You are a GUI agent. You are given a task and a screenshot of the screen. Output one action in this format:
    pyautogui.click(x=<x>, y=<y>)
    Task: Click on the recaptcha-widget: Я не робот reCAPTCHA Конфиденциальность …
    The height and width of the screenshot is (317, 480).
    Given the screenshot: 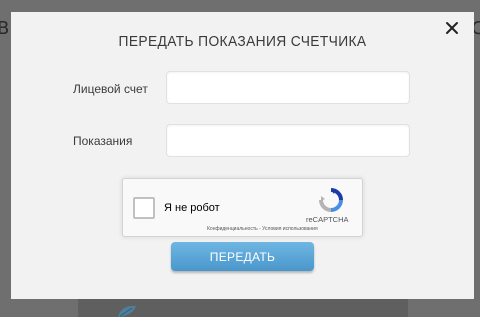 What is the action you would take?
    pyautogui.click(x=242, y=207)
    